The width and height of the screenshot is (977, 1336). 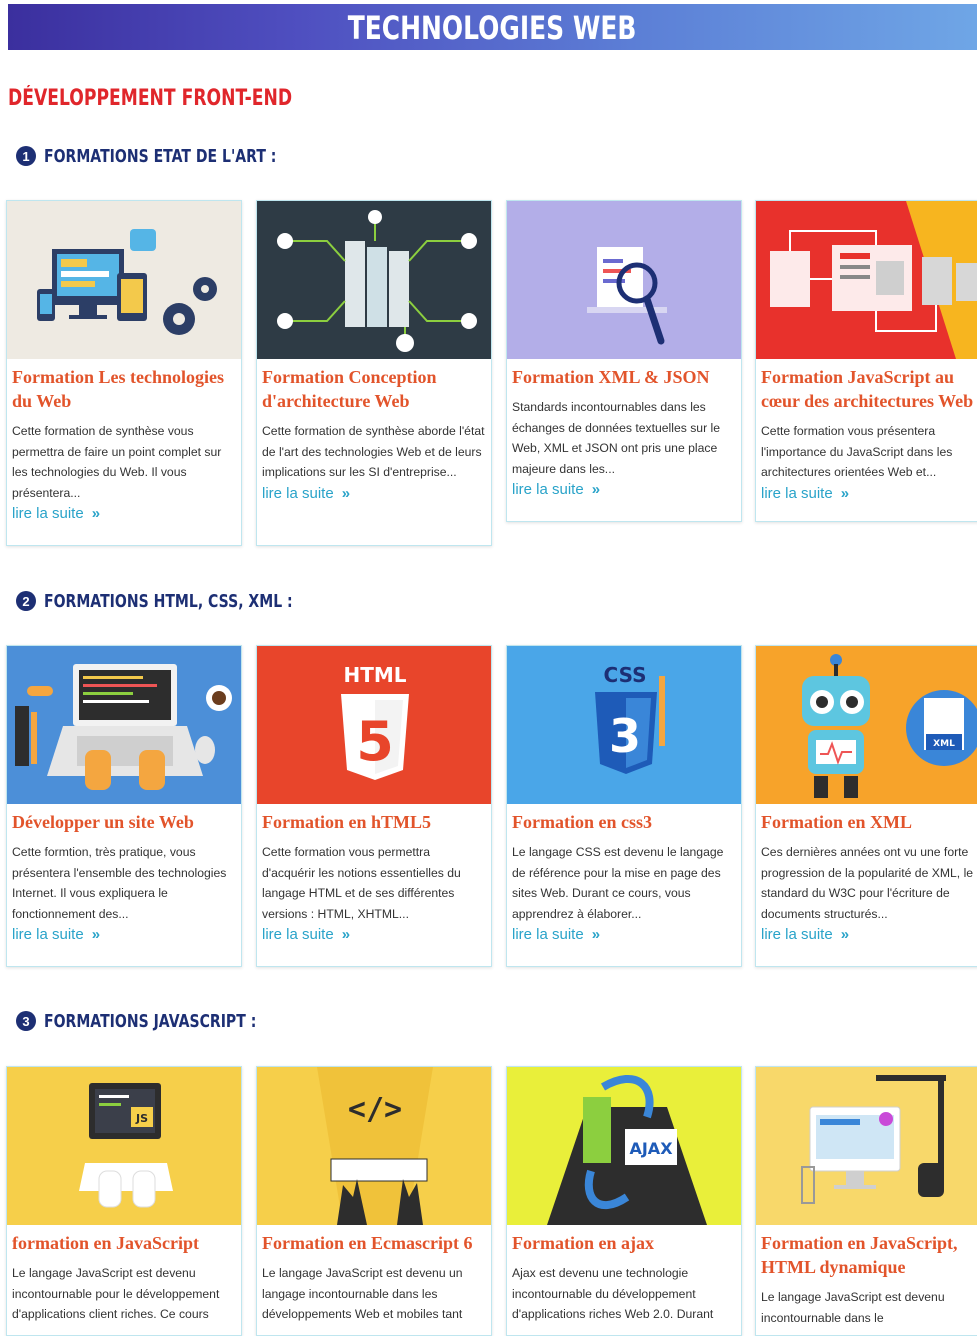 I want to click on code-keyboard-illustration: </>, so click(x=374, y=1146).